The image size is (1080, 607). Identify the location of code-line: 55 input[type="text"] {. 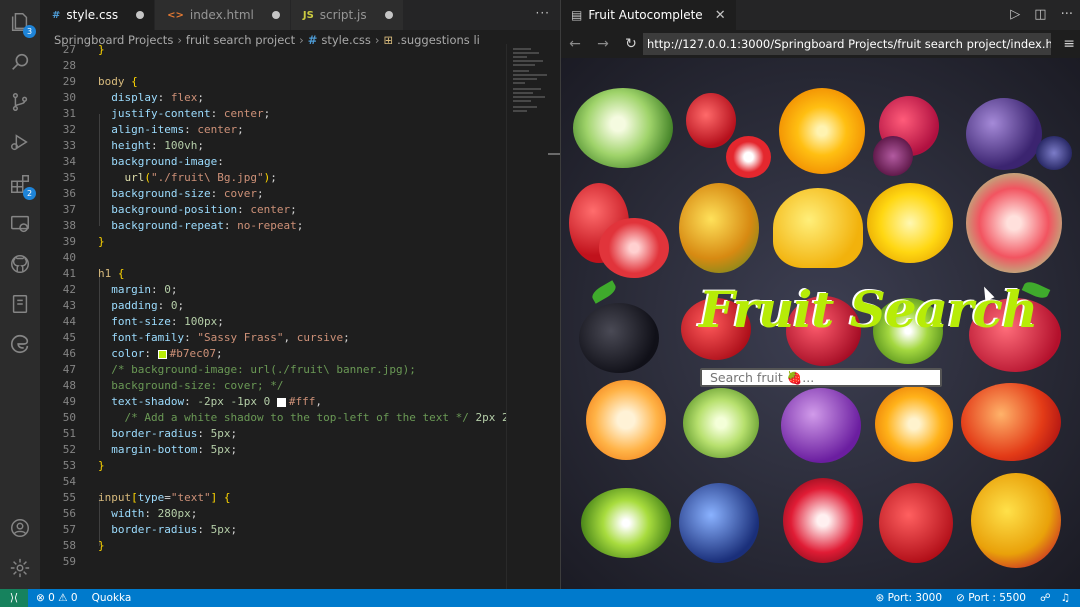
(146, 497).